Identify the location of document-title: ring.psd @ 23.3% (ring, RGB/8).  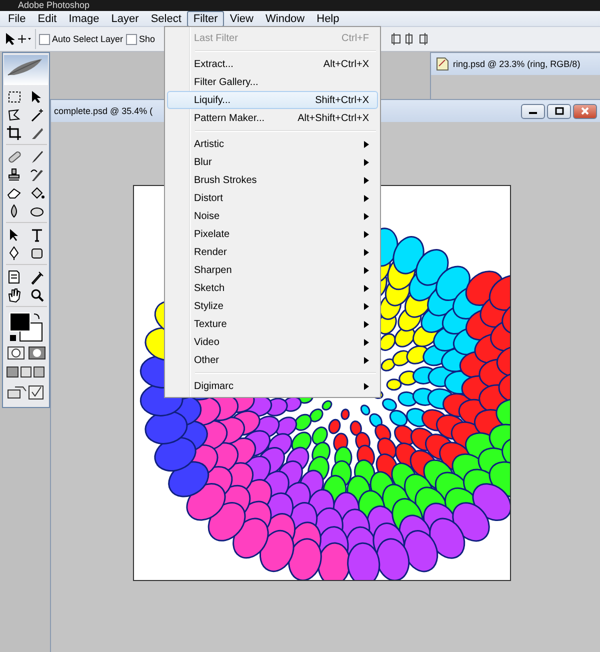
(516, 64).